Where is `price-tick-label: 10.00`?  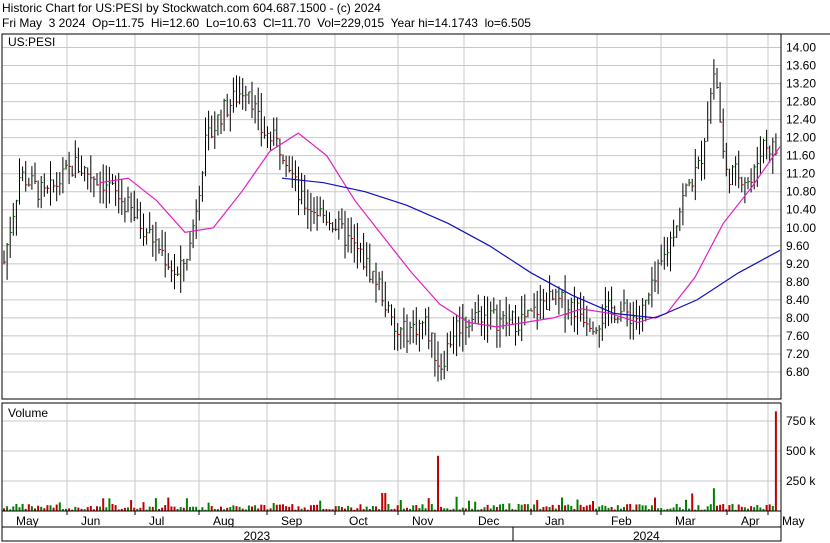
price-tick-label: 10.00 is located at coordinates (801, 228).